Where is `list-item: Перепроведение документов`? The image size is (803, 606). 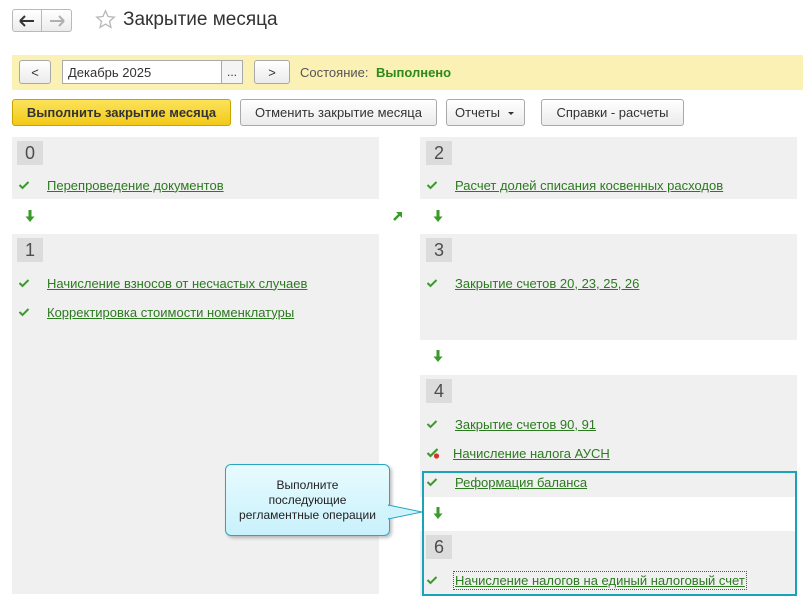 list-item: Перепроведение документов is located at coordinates (118, 185).